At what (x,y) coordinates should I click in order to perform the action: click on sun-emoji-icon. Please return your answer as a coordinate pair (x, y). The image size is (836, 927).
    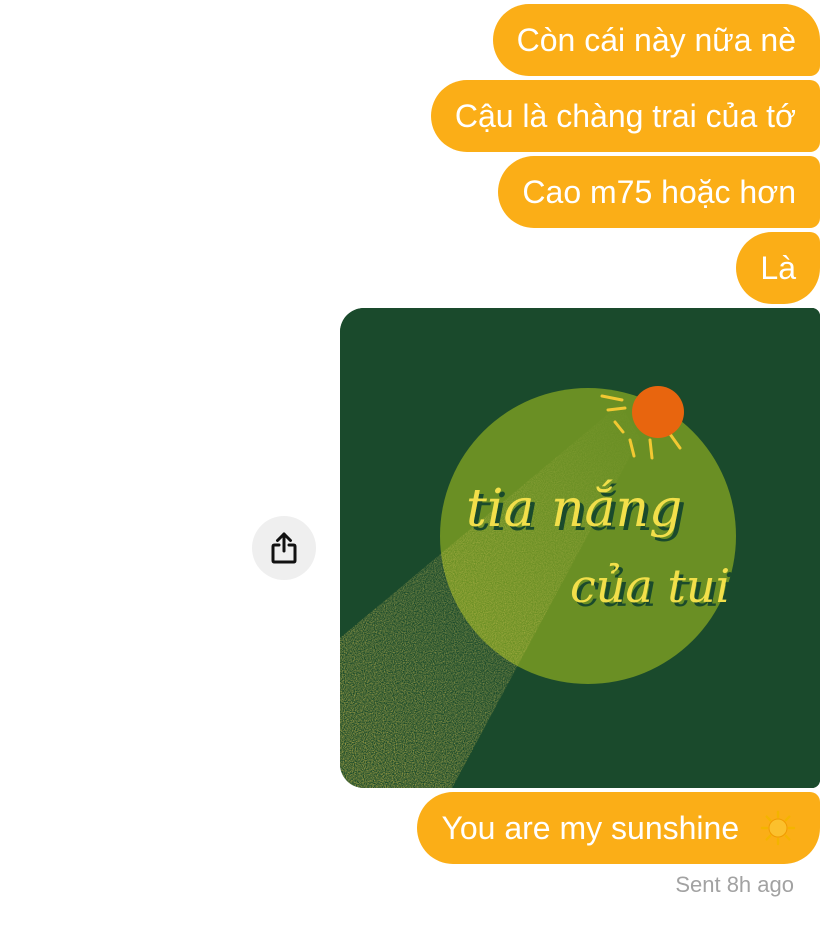
    Looking at the image, I should click on (778, 827).